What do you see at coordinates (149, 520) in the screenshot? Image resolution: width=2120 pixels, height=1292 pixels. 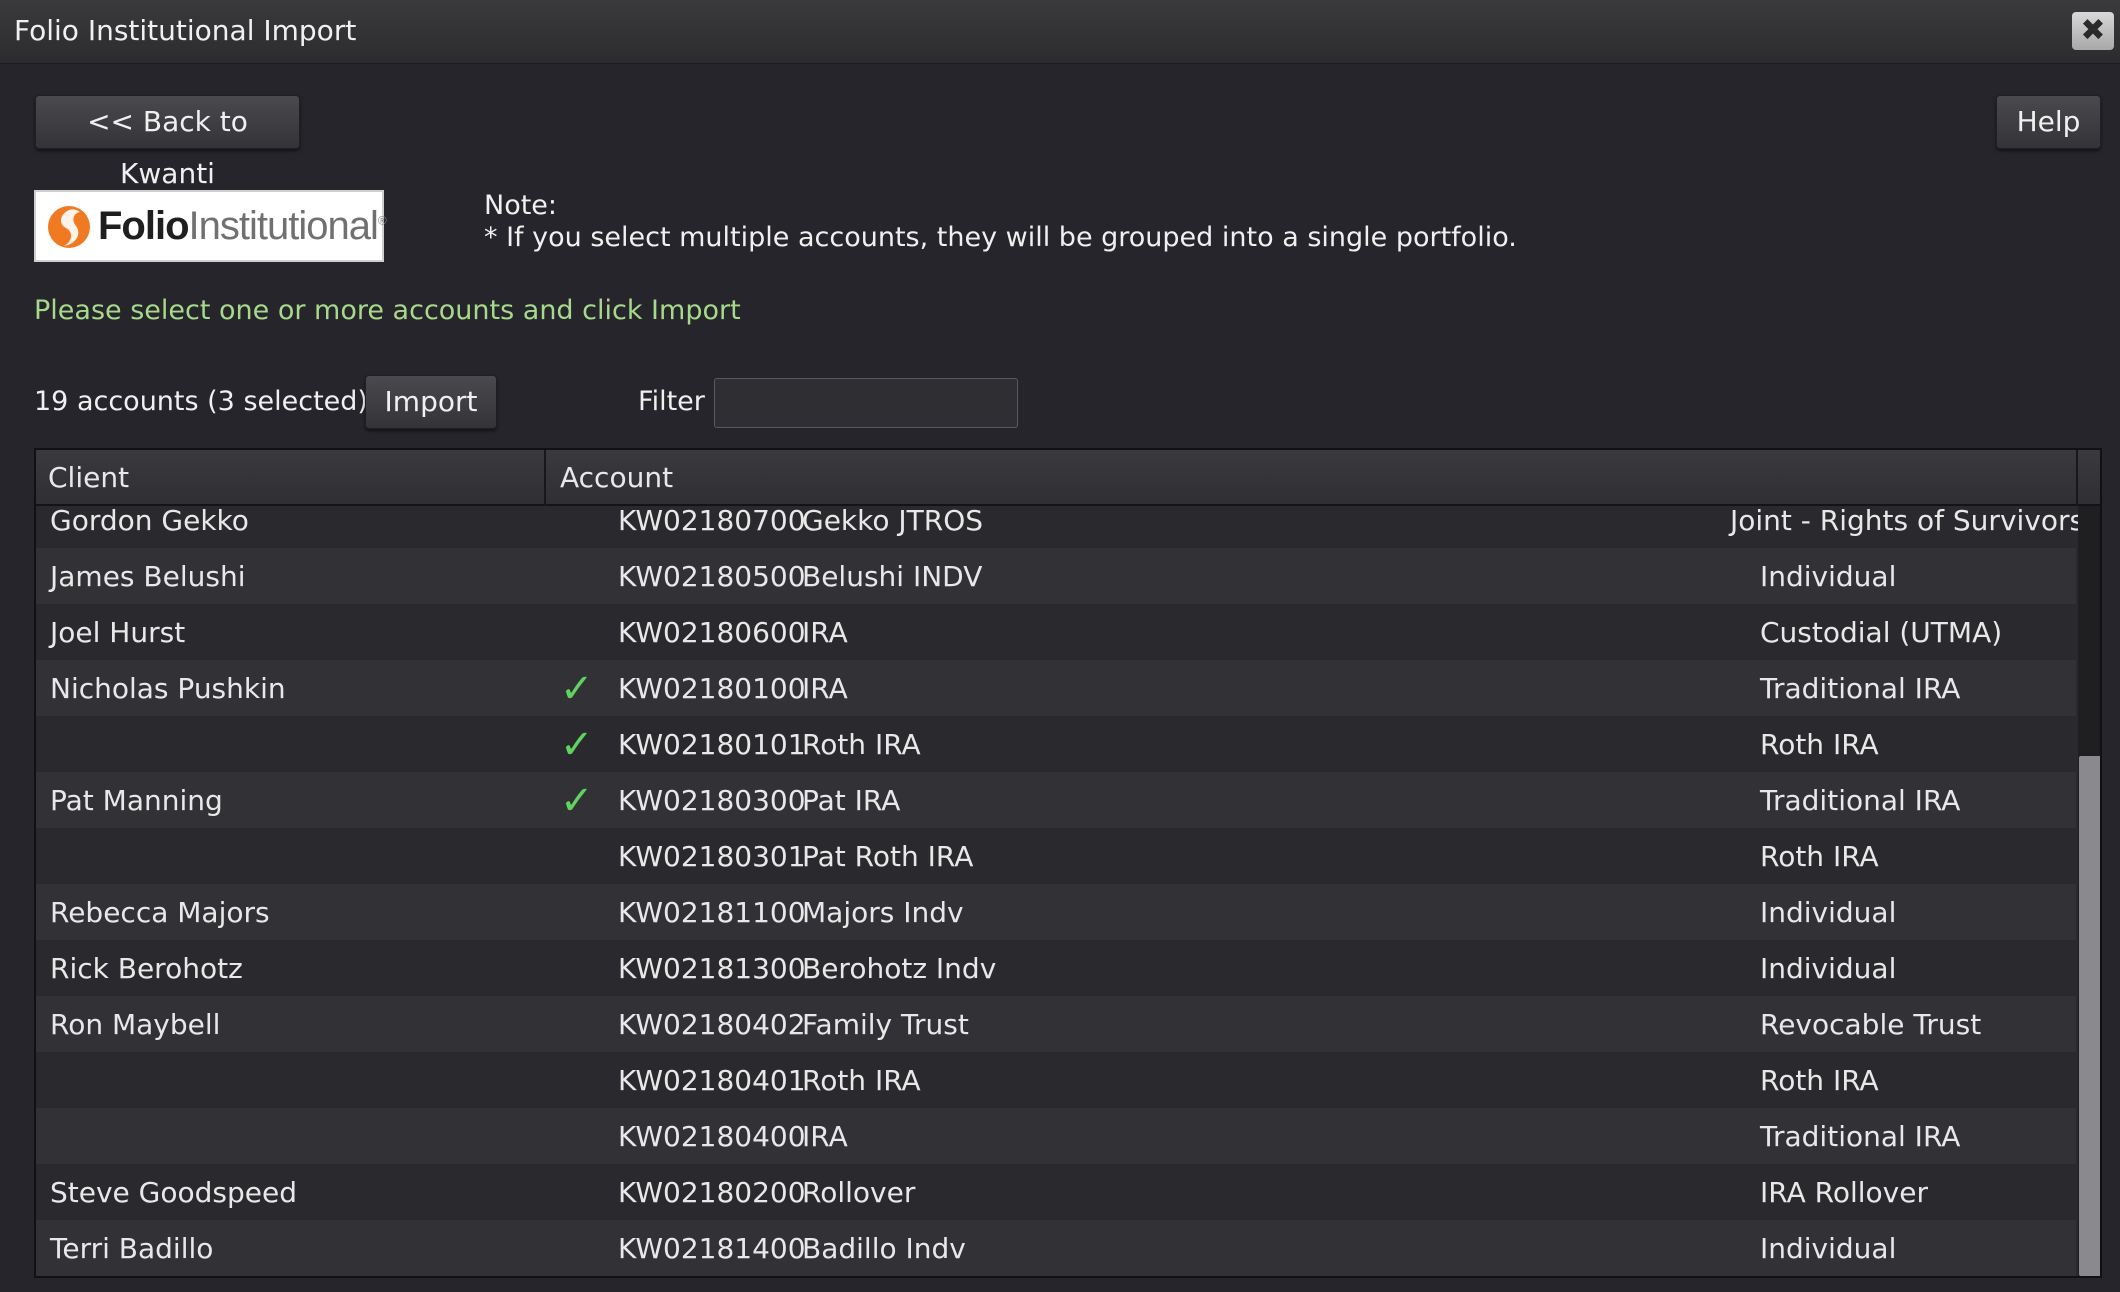 I see `client-cell: Gordon Gekko` at bounding box center [149, 520].